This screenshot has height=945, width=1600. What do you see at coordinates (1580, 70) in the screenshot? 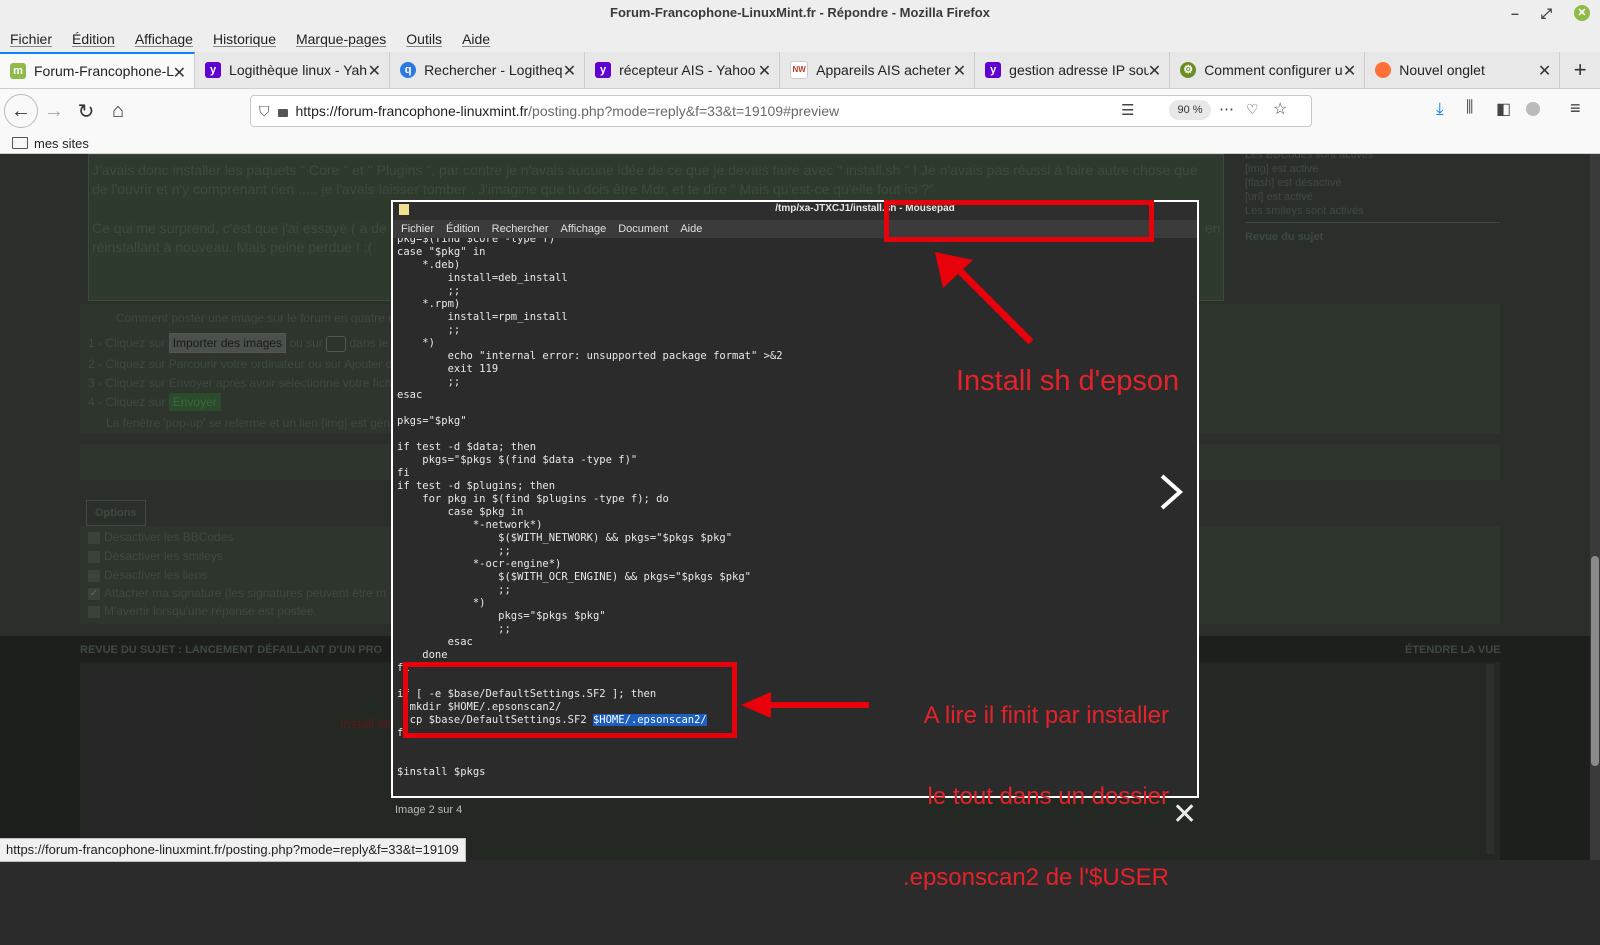
I see `new-tab-button: +` at bounding box center [1580, 70].